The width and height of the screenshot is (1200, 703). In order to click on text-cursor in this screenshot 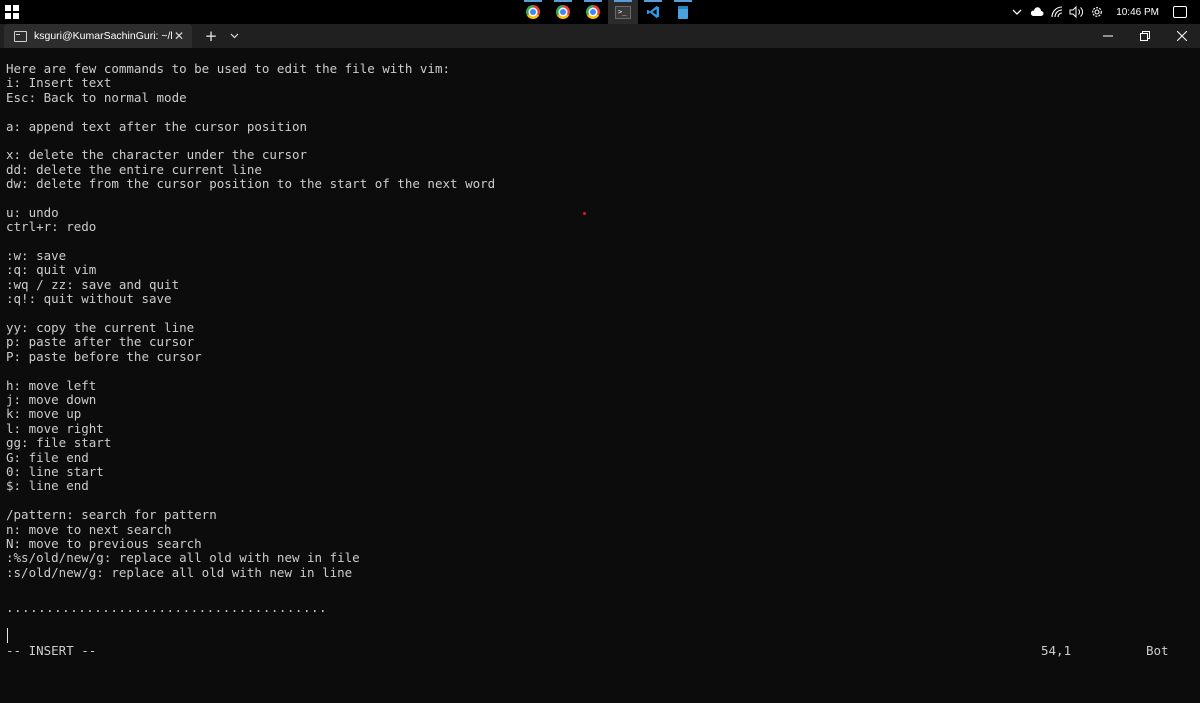, I will do `click(7, 635)`.